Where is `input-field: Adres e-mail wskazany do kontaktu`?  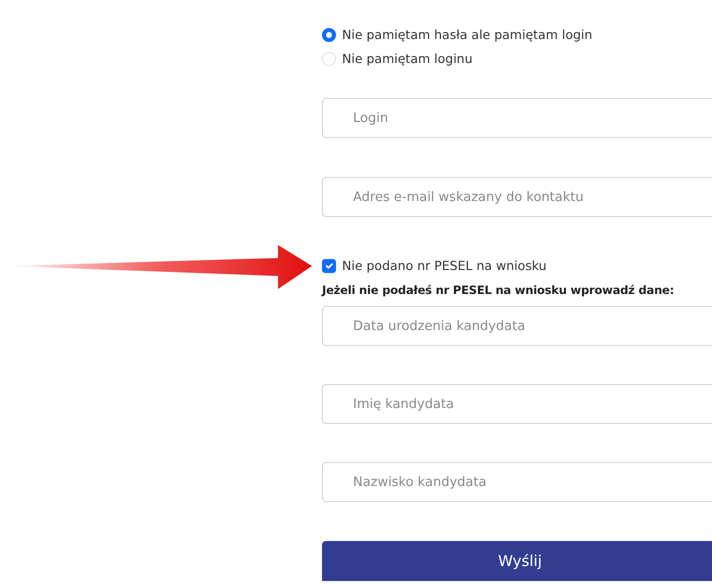 input-field: Adres e-mail wskazany do kontaktu is located at coordinates (517, 197).